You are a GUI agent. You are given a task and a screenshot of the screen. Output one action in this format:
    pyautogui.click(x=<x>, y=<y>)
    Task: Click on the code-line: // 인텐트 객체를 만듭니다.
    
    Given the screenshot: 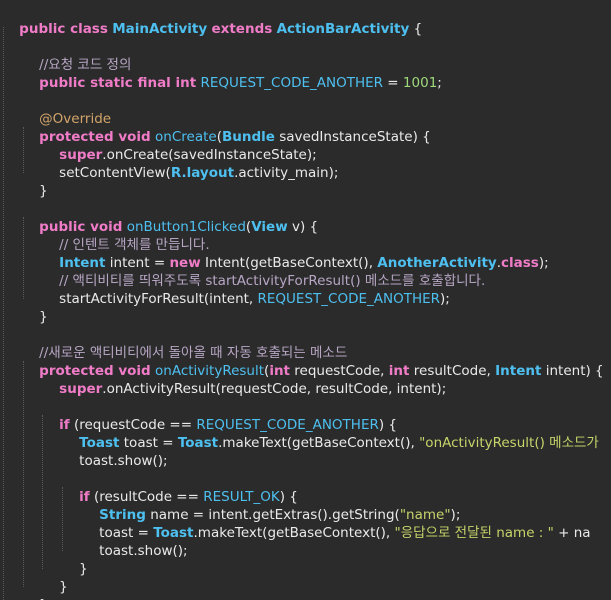 What is the action you would take?
    pyautogui.click(x=125, y=235)
    